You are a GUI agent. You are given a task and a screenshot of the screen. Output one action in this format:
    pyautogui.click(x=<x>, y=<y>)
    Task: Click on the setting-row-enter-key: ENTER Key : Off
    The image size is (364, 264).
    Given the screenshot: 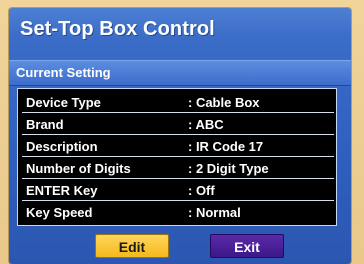 What is the action you would take?
    pyautogui.click(x=178, y=190)
    